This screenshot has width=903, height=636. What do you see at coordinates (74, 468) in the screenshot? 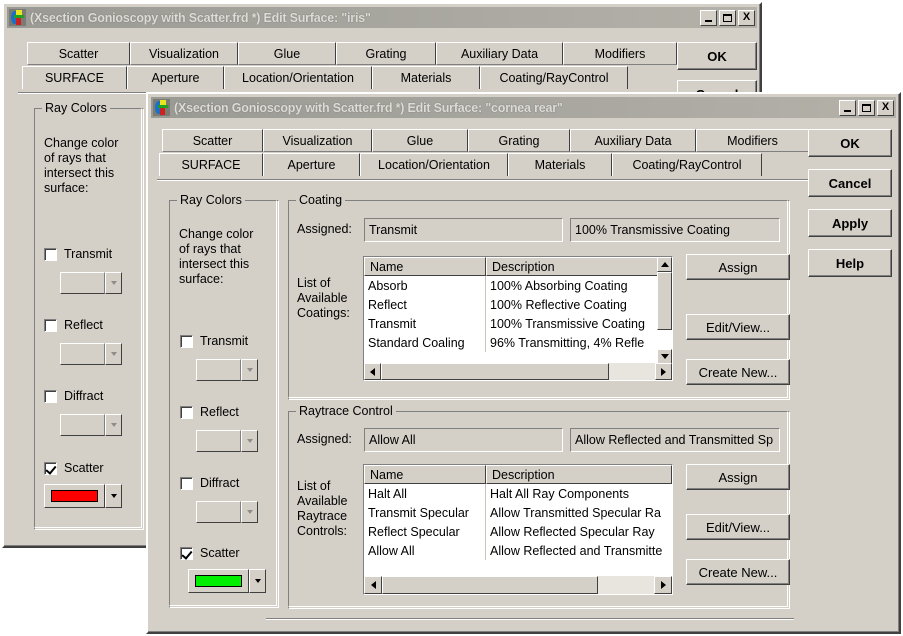
I see `back-scatter-checkbox-row: Scatter` at bounding box center [74, 468].